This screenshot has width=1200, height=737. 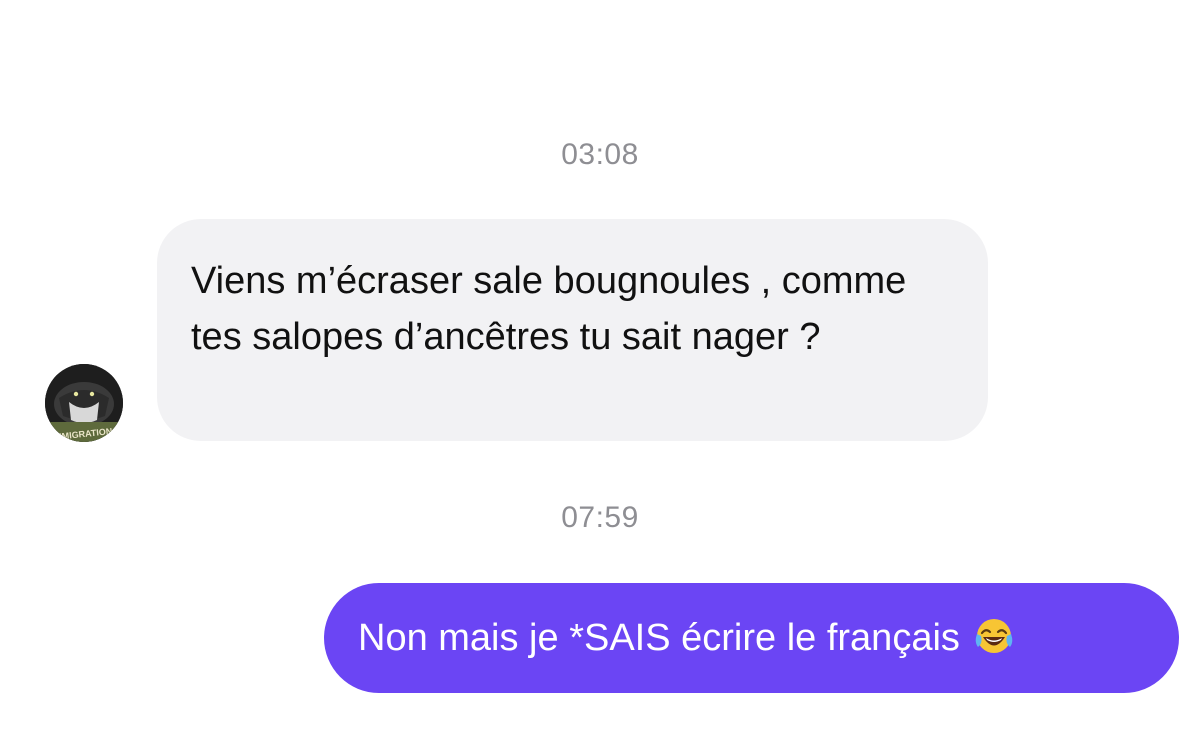 I want to click on outgoing-message-bubble: Non mais je *SAIS écrire le français, so click(x=751, y=638).